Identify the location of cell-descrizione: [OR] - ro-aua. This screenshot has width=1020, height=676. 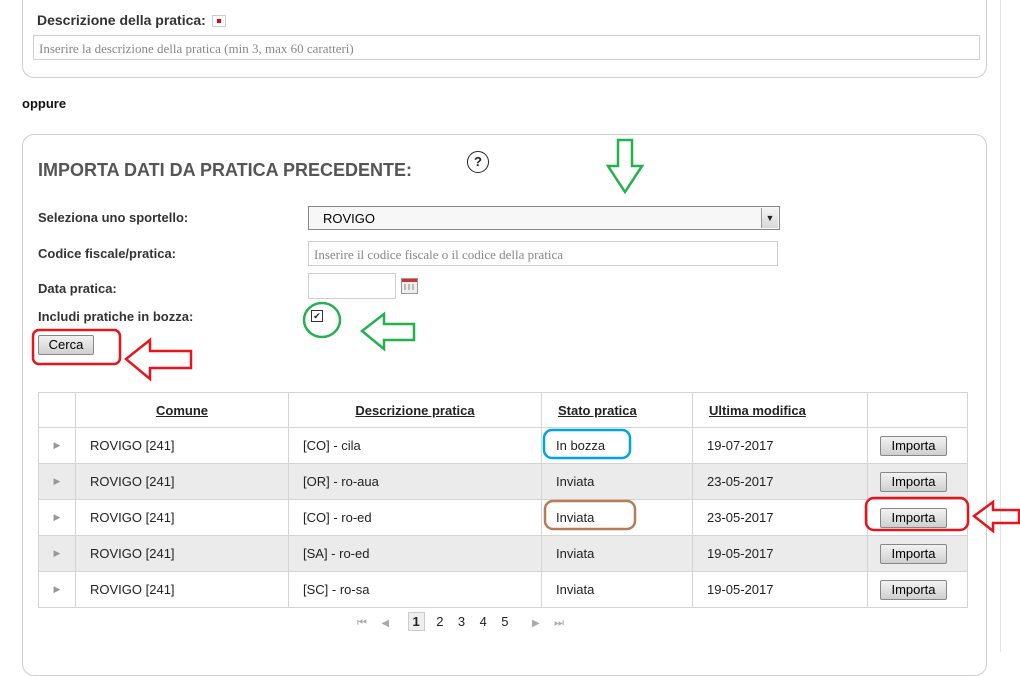
(415, 481).